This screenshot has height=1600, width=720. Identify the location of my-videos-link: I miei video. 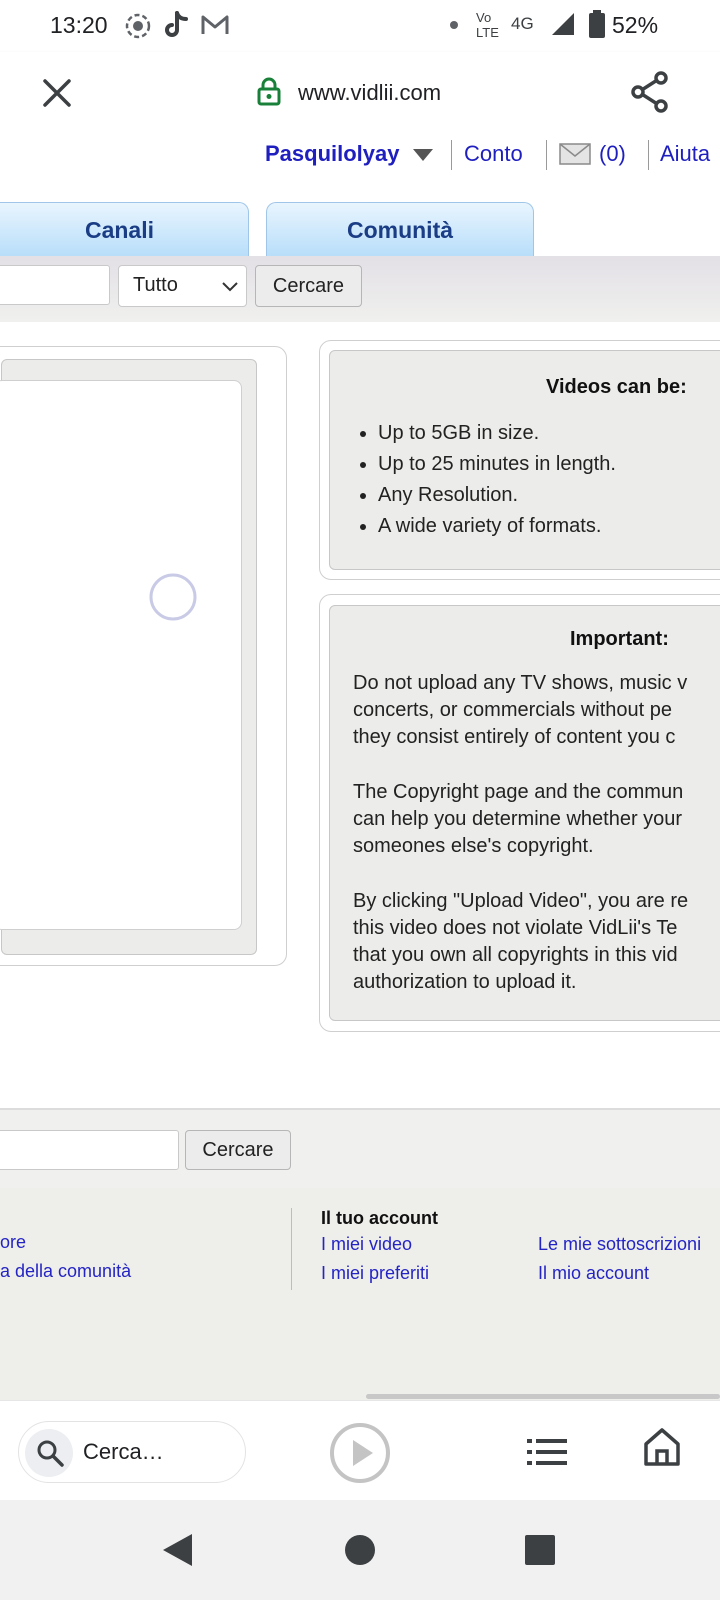
(366, 1244).